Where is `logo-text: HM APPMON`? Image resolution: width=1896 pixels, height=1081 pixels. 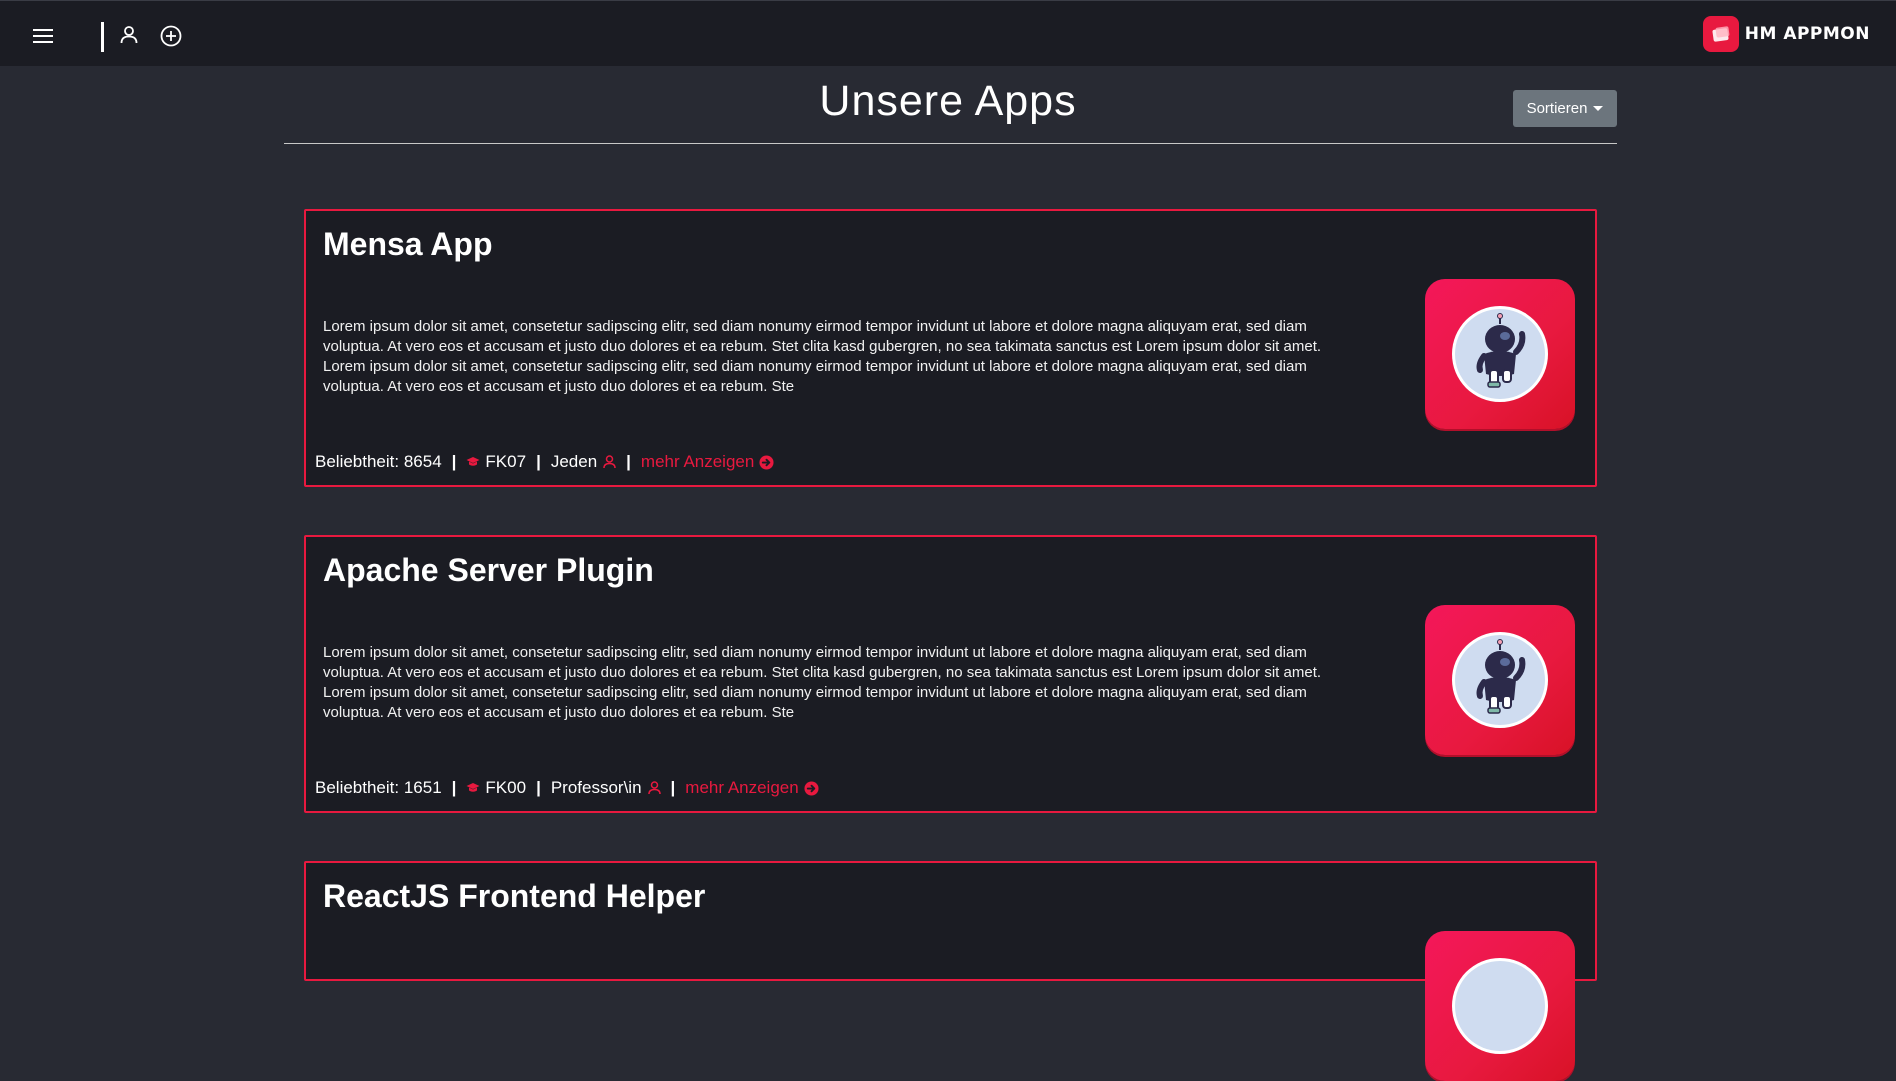 logo-text: HM APPMON is located at coordinates (1807, 34).